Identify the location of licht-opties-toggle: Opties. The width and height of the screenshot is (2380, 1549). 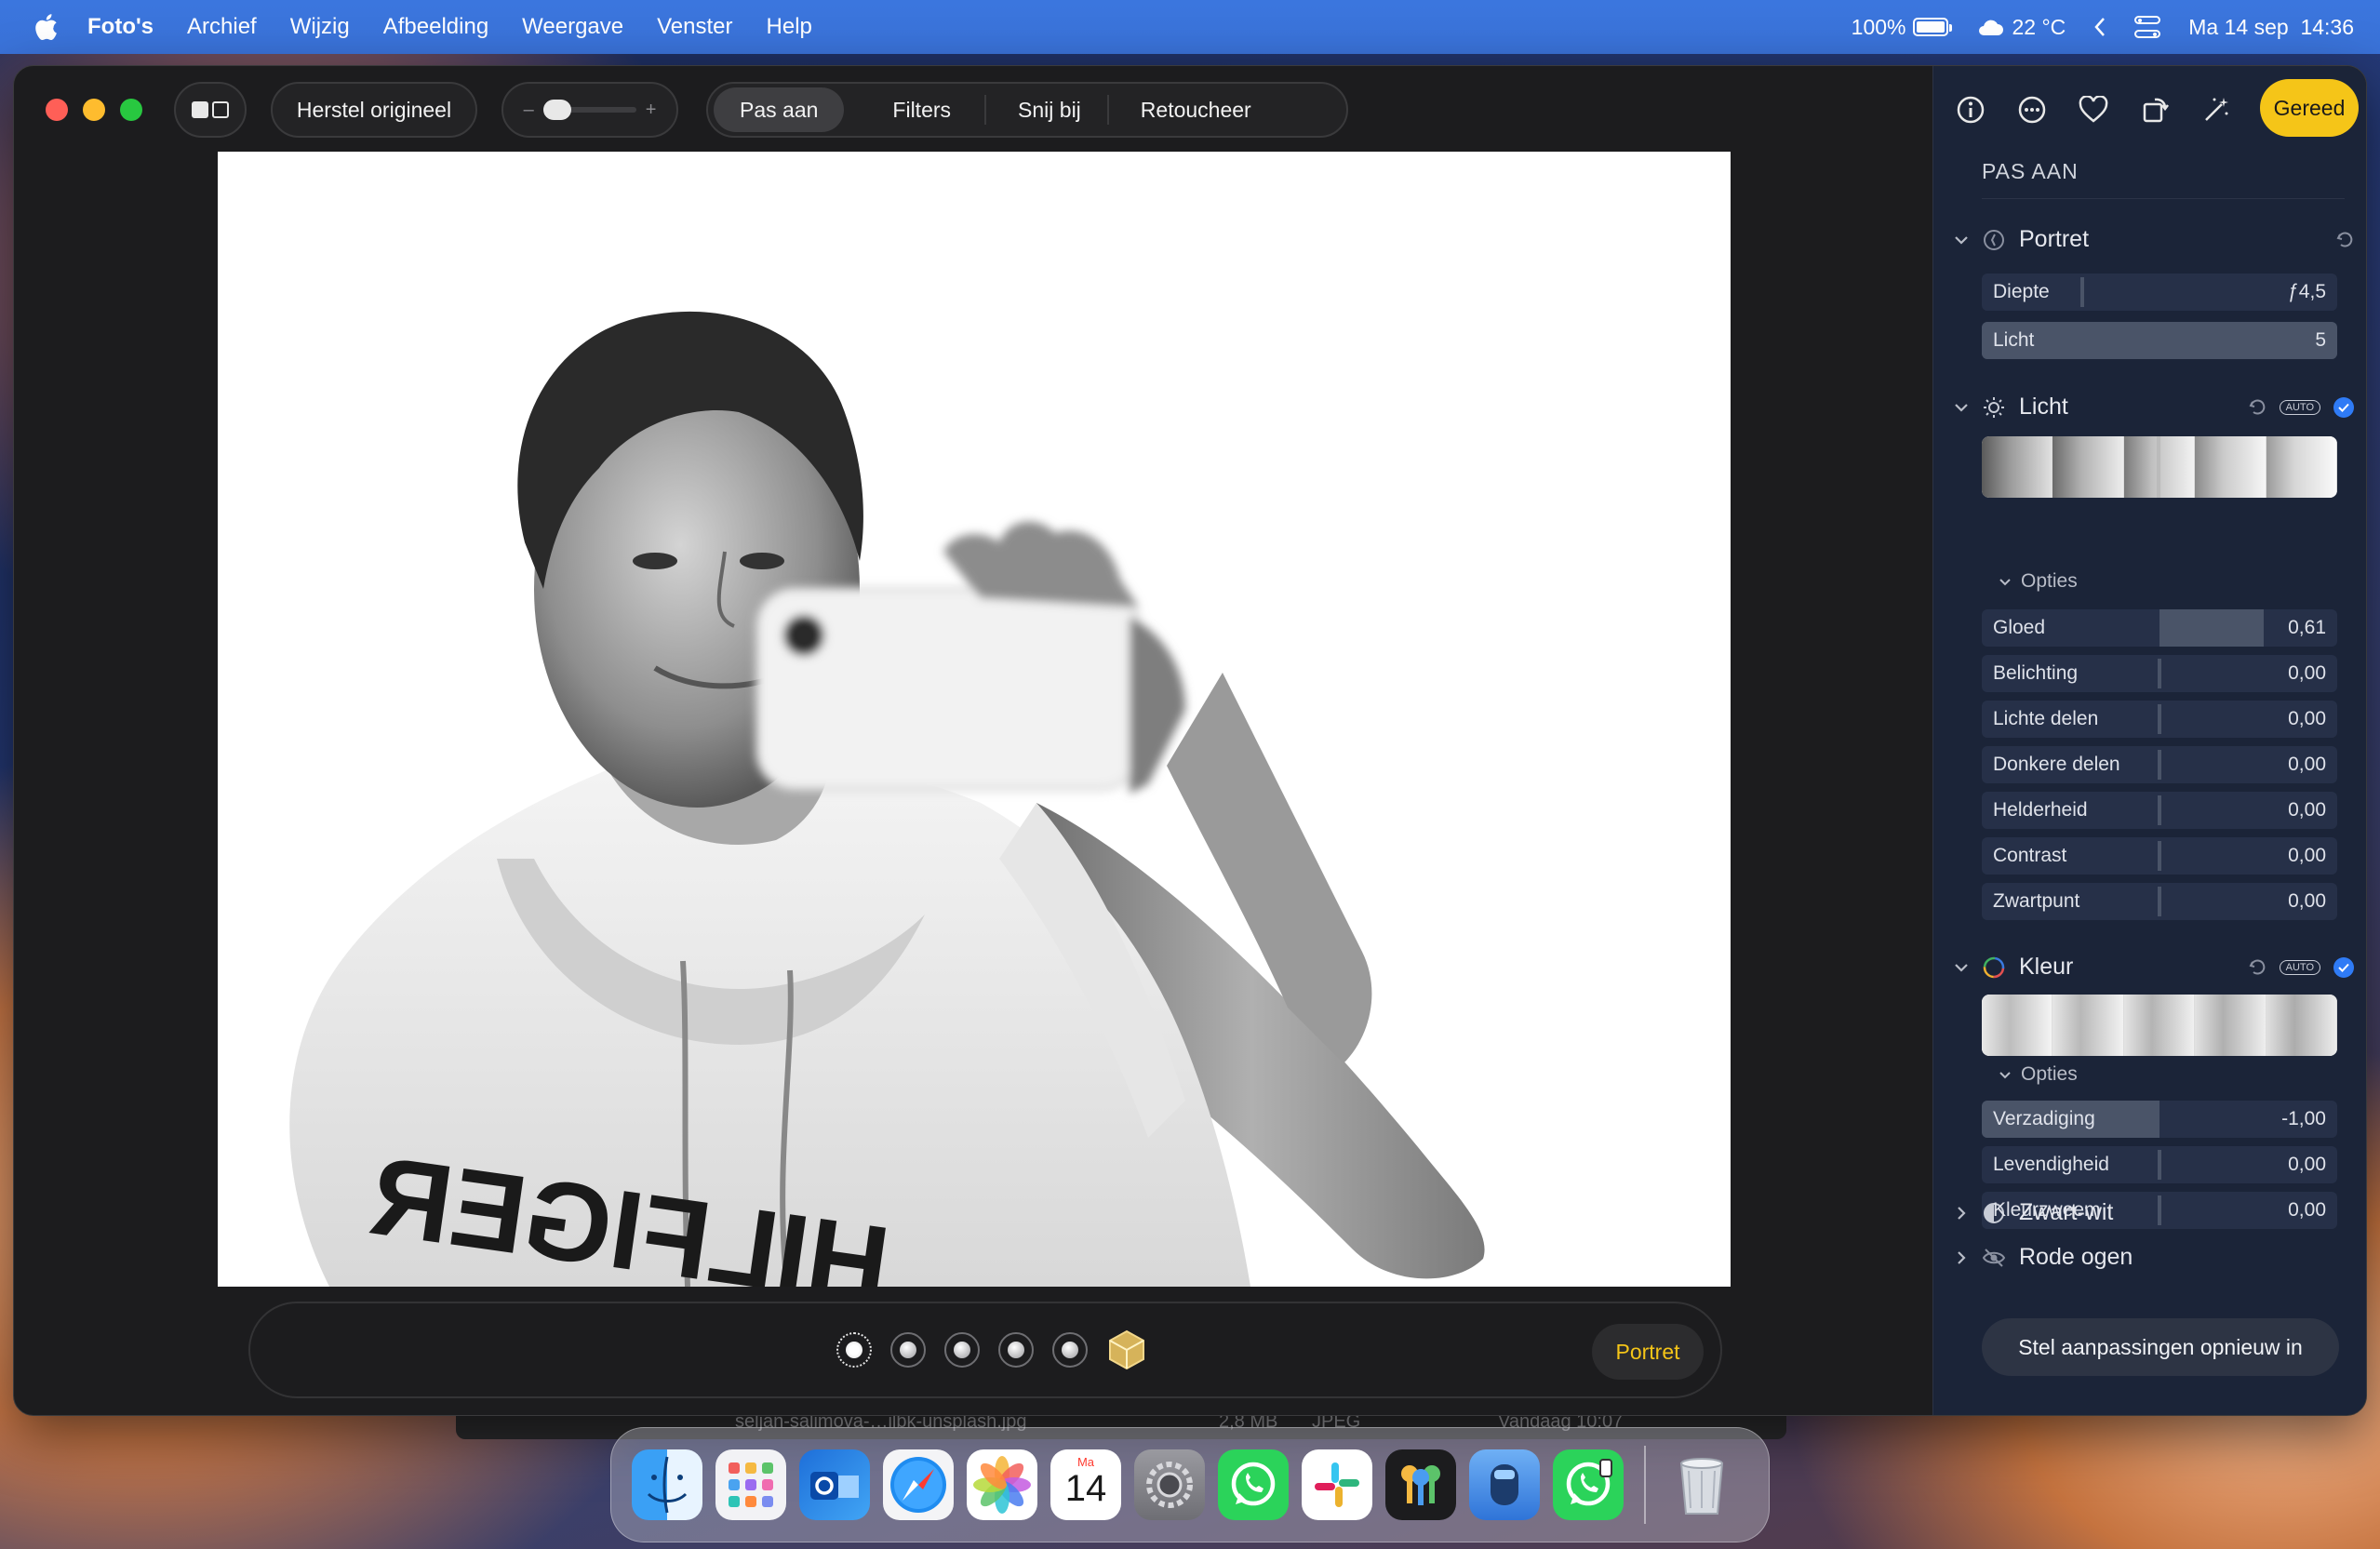
(2038, 581).